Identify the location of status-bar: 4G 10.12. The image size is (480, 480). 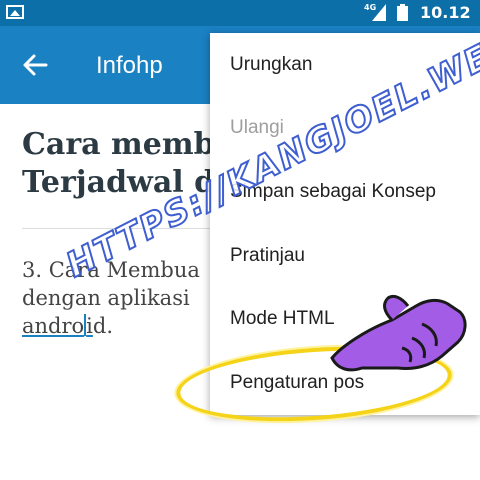
(240, 13).